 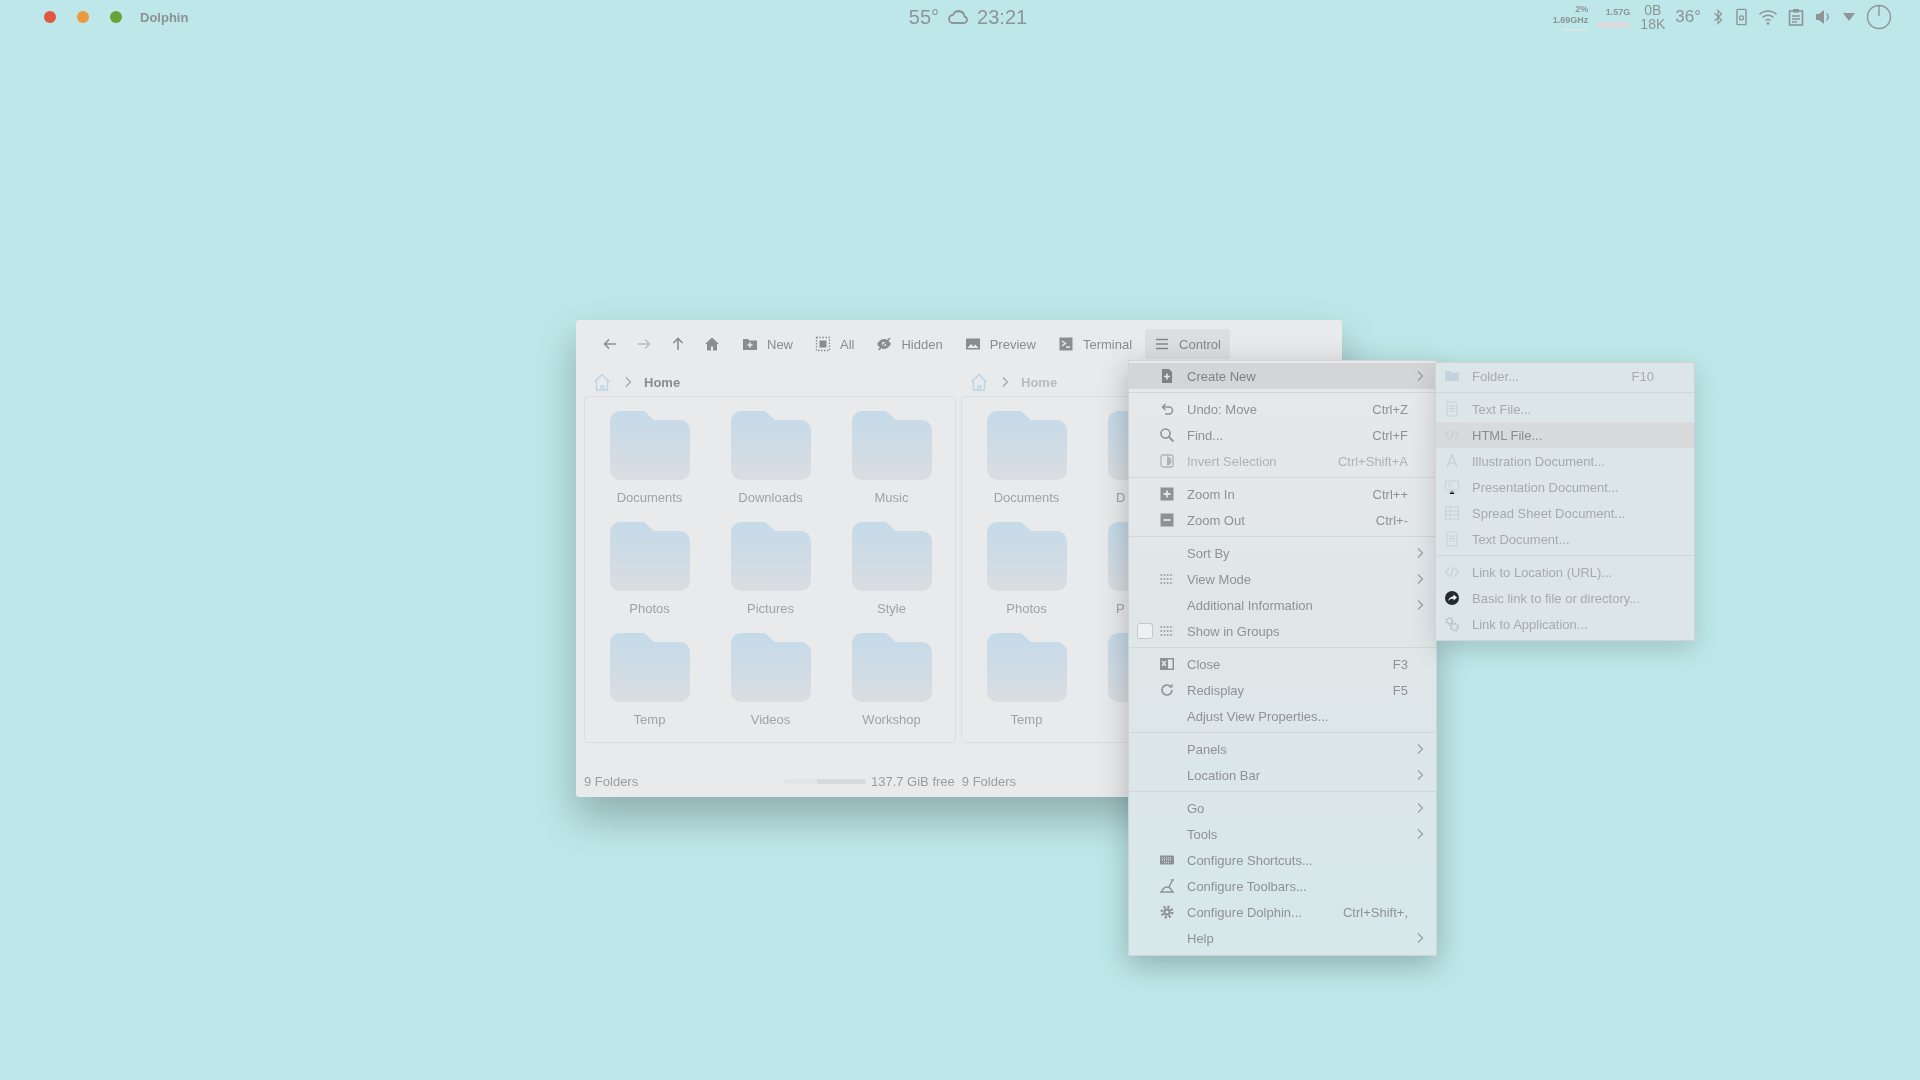 What do you see at coordinates (1282, 579) in the screenshot?
I see `menu-item: View Mode` at bounding box center [1282, 579].